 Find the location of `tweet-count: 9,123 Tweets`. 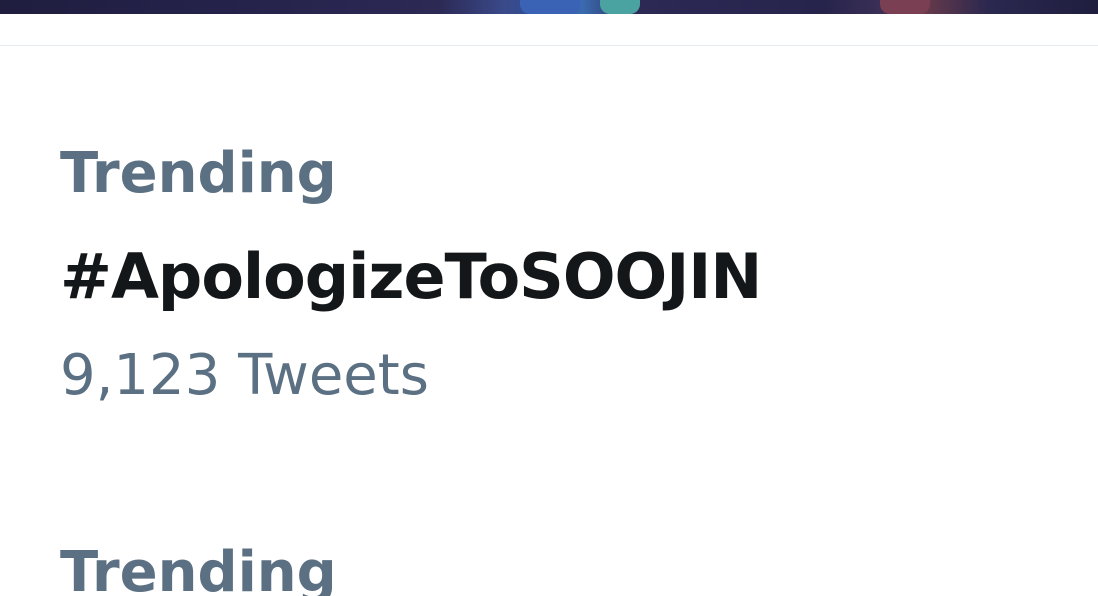

tweet-count: 9,123 Tweets is located at coordinates (244, 375).